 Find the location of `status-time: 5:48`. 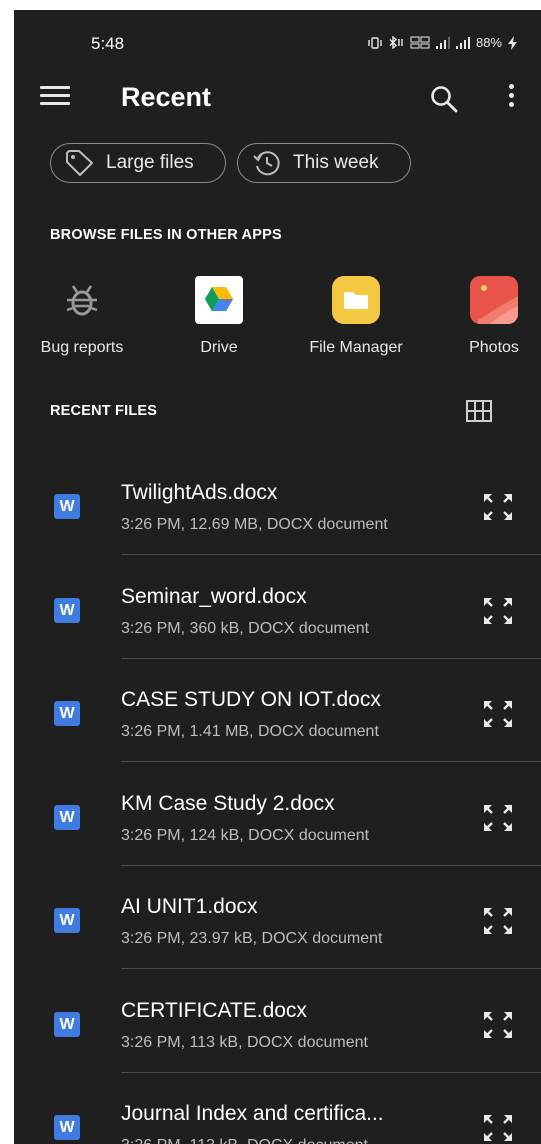

status-time: 5:48 is located at coordinates (108, 43).